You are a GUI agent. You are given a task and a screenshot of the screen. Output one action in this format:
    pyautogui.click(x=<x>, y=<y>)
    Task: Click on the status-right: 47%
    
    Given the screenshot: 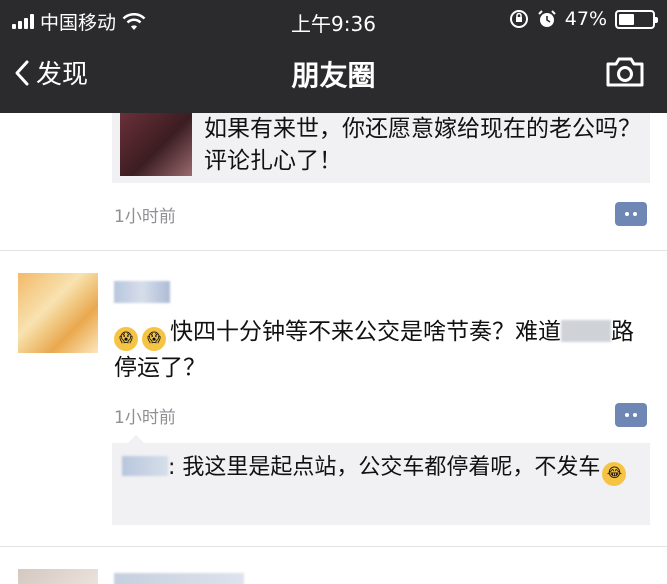 What is the action you would take?
    pyautogui.click(x=583, y=19)
    